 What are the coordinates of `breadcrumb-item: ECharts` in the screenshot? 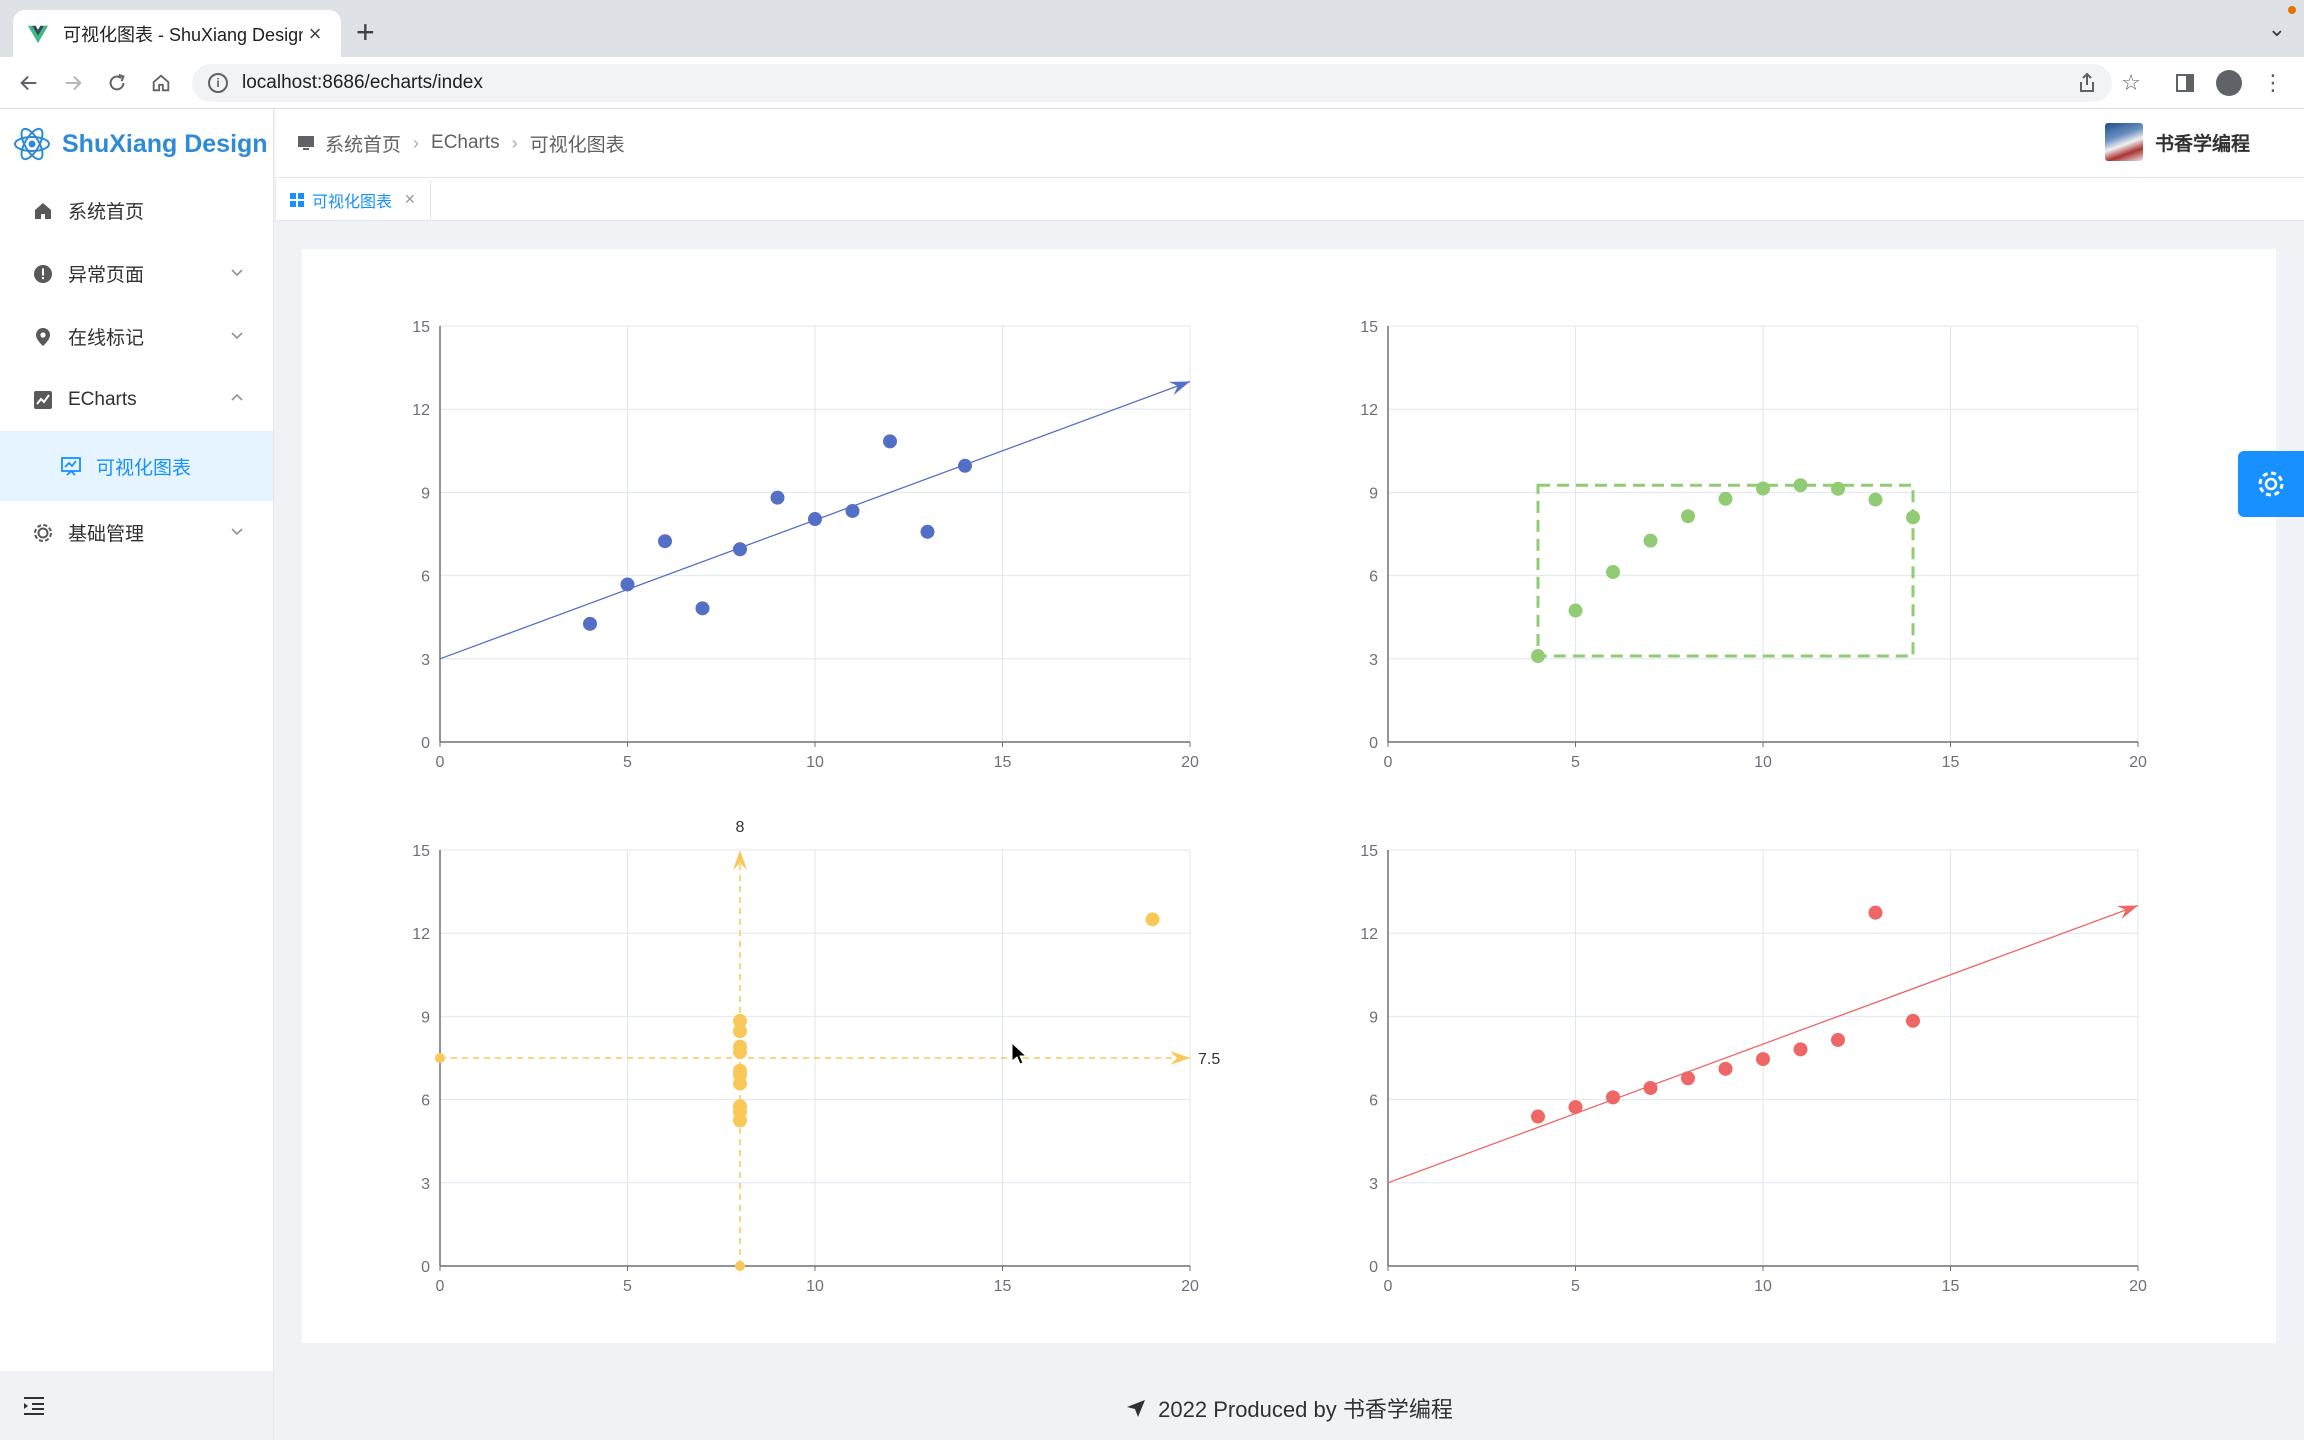 It's located at (465, 143).